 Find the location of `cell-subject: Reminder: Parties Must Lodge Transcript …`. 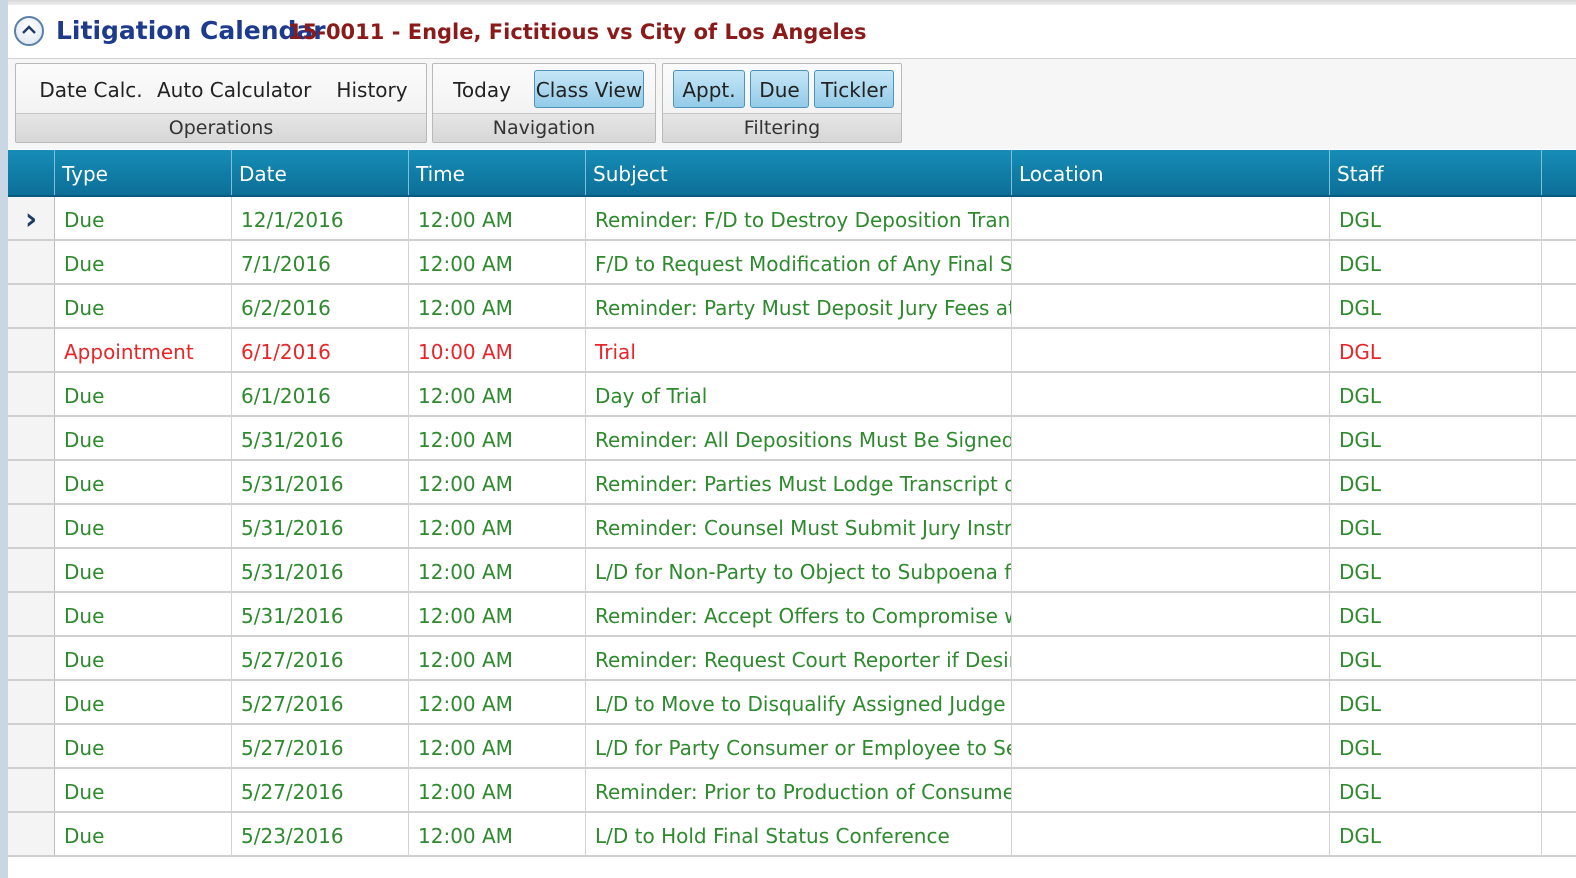

cell-subject: Reminder: Parties Must Lodge Transcript … is located at coordinates (799, 482).